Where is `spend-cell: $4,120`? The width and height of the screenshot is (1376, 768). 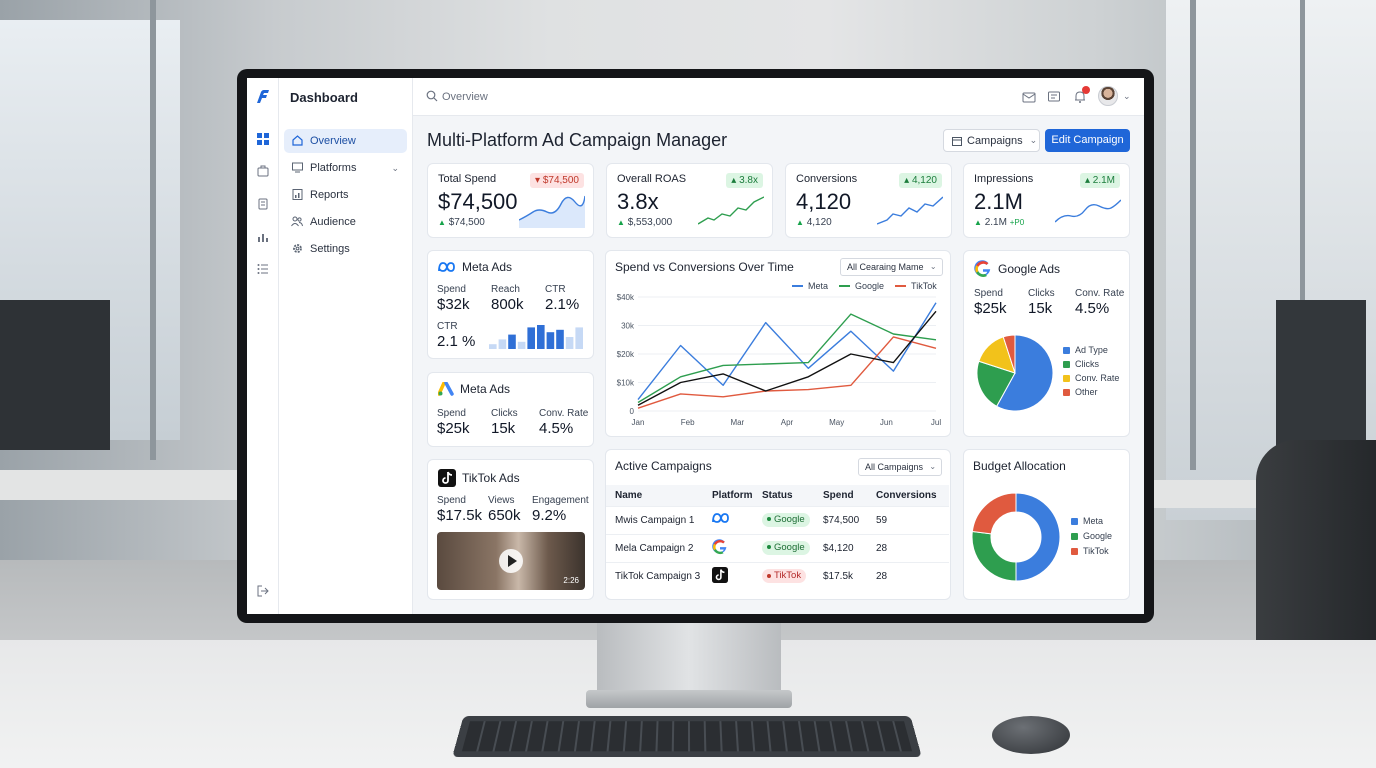 spend-cell: $4,120 is located at coordinates (840, 547).